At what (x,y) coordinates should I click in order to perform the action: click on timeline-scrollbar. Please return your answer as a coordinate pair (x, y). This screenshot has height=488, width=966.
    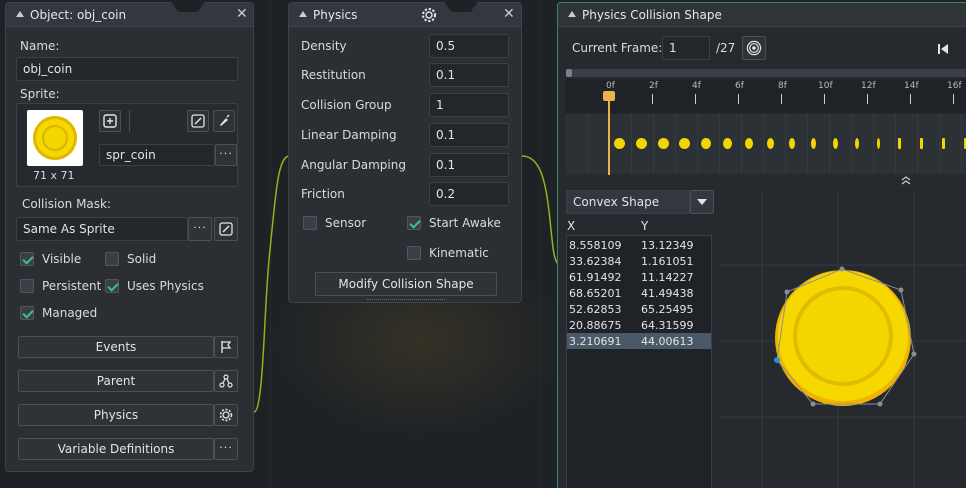
    Looking at the image, I should click on (766, 73).